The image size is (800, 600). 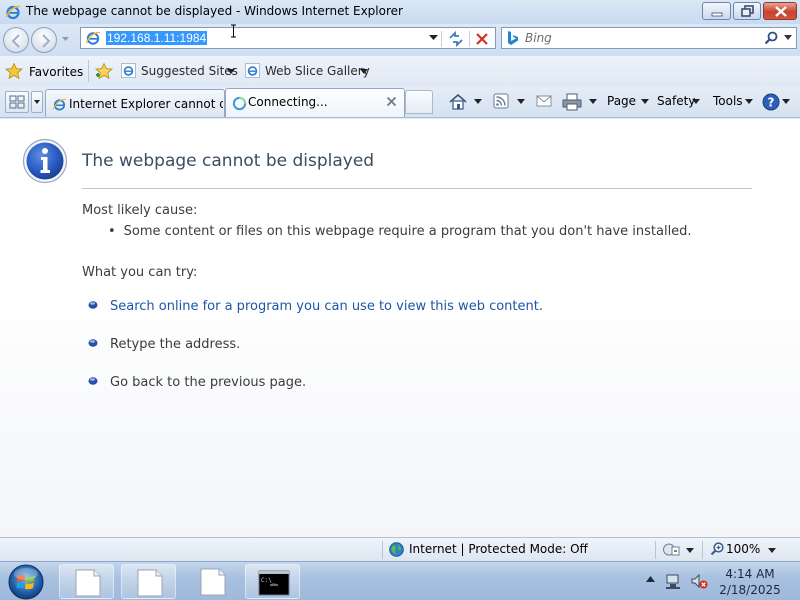 I want to click on refresh-icon, so click(x=456, y=39).